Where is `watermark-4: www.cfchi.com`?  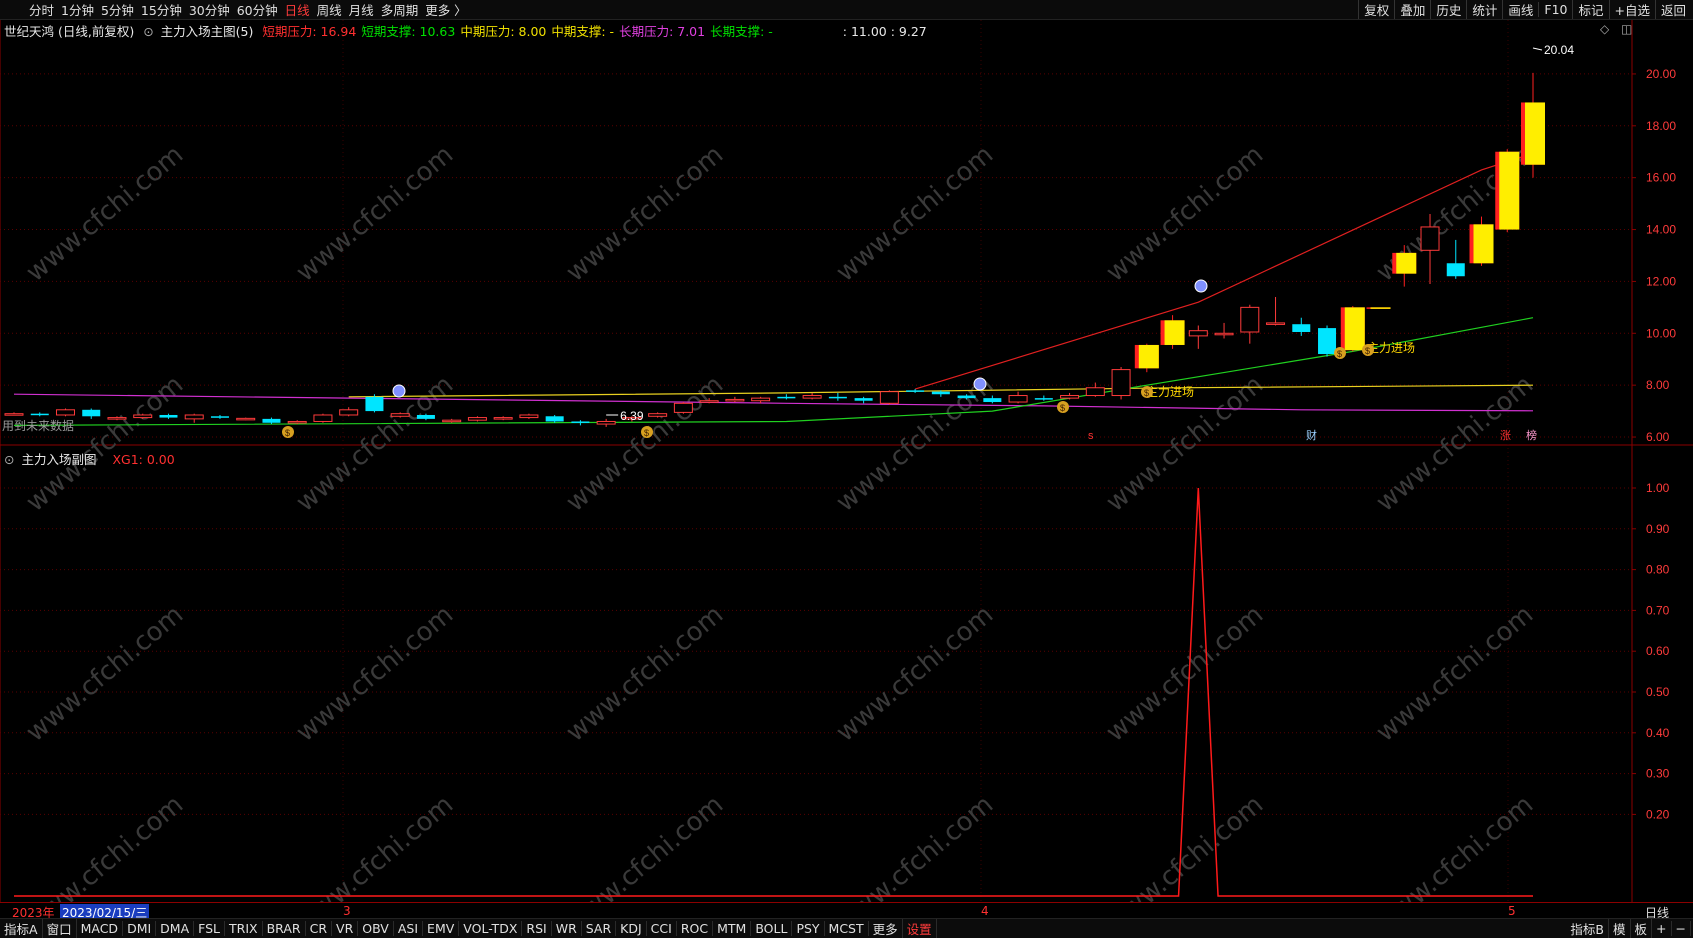 watermark-4: www.cfchi.com is located at coordinates (1185, 214).